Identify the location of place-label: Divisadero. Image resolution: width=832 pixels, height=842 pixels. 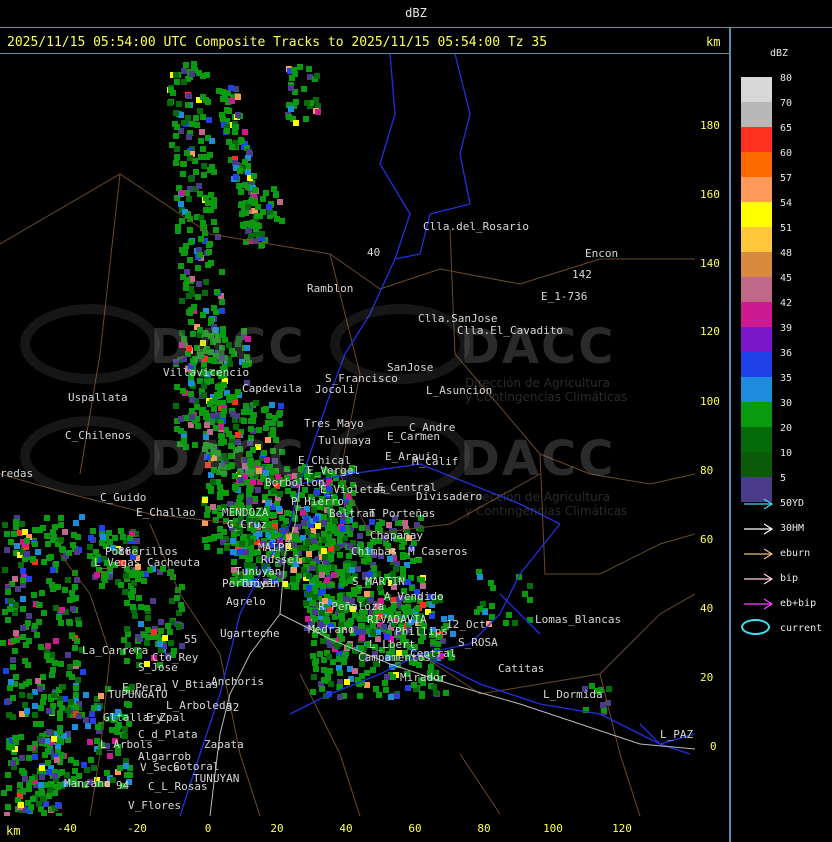
(449, 496).